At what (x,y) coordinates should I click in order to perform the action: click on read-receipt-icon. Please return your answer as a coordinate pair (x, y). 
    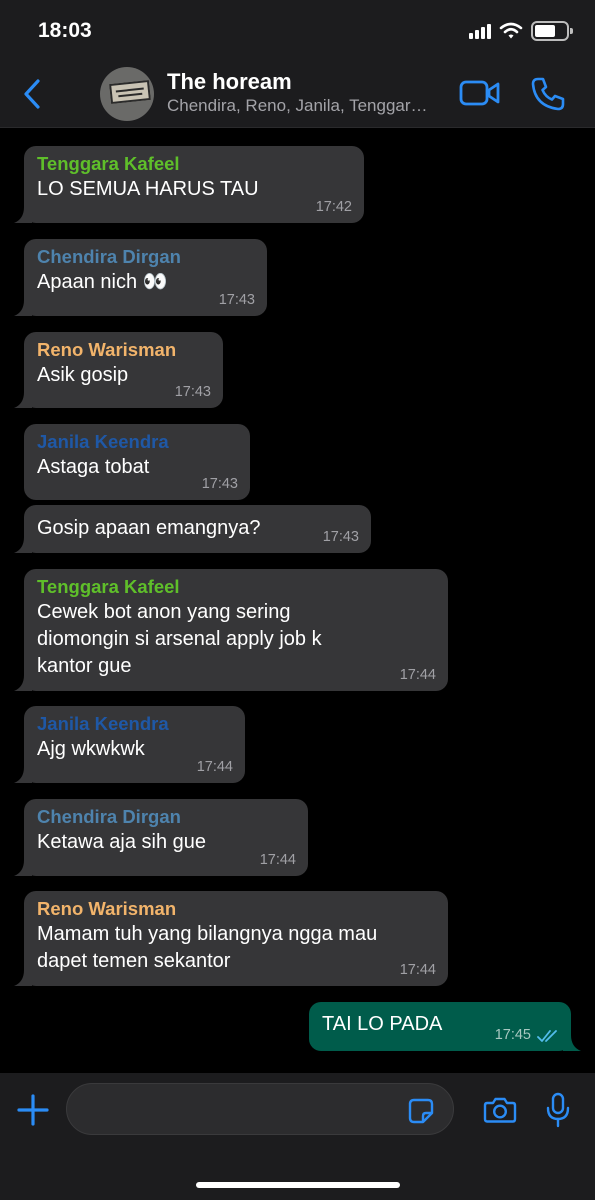
    Looking at the image, I should click on (547, 1036).